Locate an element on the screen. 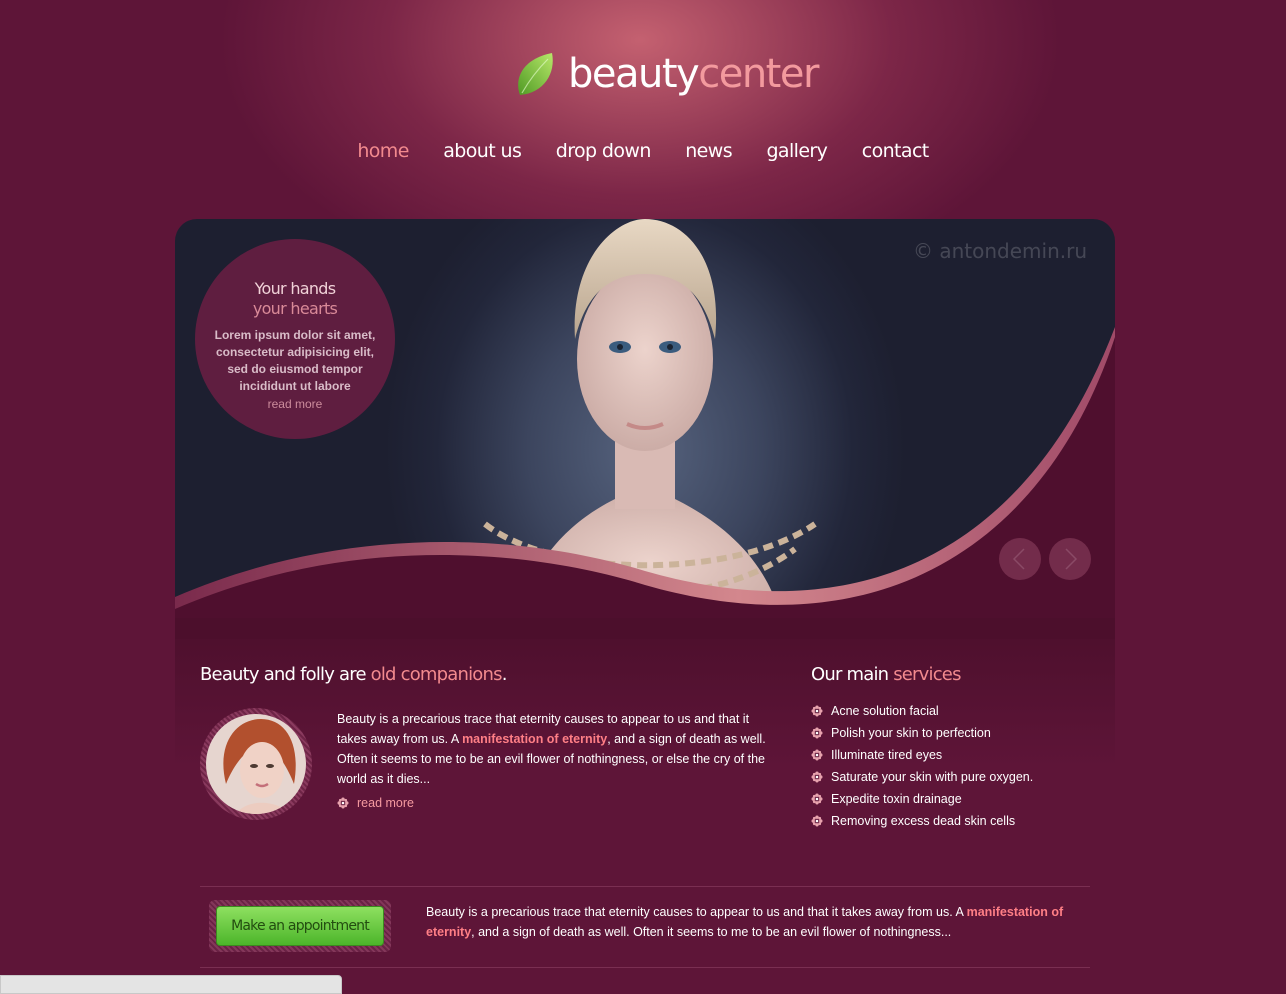 Image resolution: width=1286 pixels, height=994 pixels. service-item: Illuminate tired eyes is located at coordinates (922, 755).